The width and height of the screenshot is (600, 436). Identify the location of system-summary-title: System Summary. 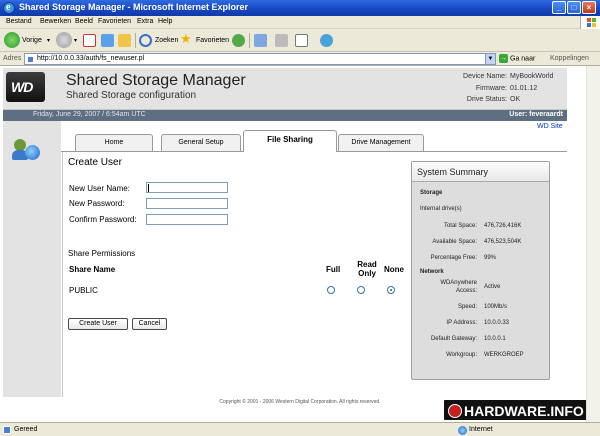
(480, 172).